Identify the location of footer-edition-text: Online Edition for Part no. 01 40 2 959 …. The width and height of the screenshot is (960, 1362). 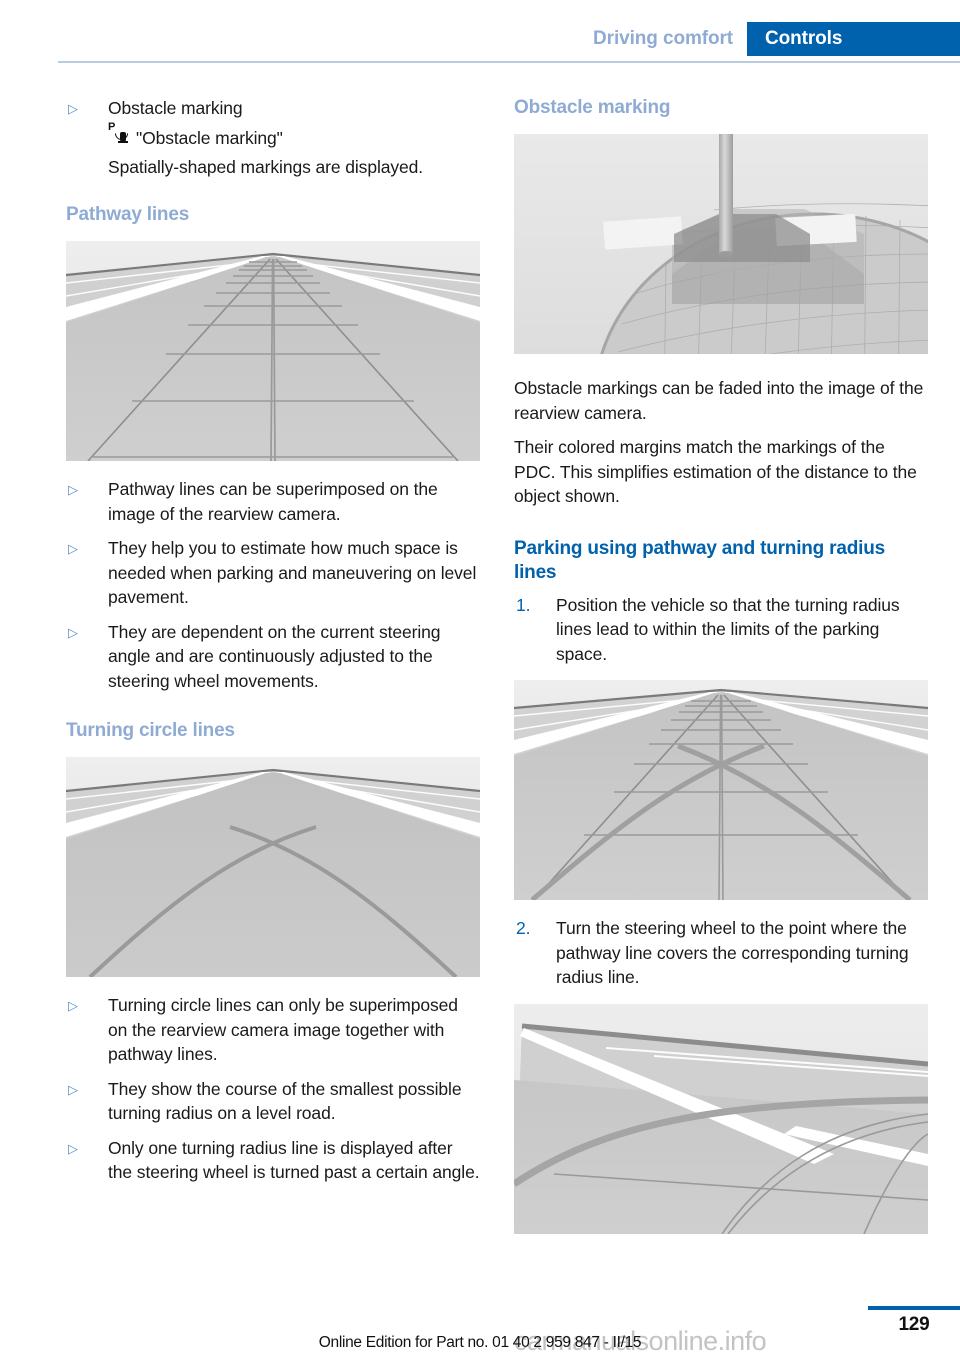
(480, 1342).